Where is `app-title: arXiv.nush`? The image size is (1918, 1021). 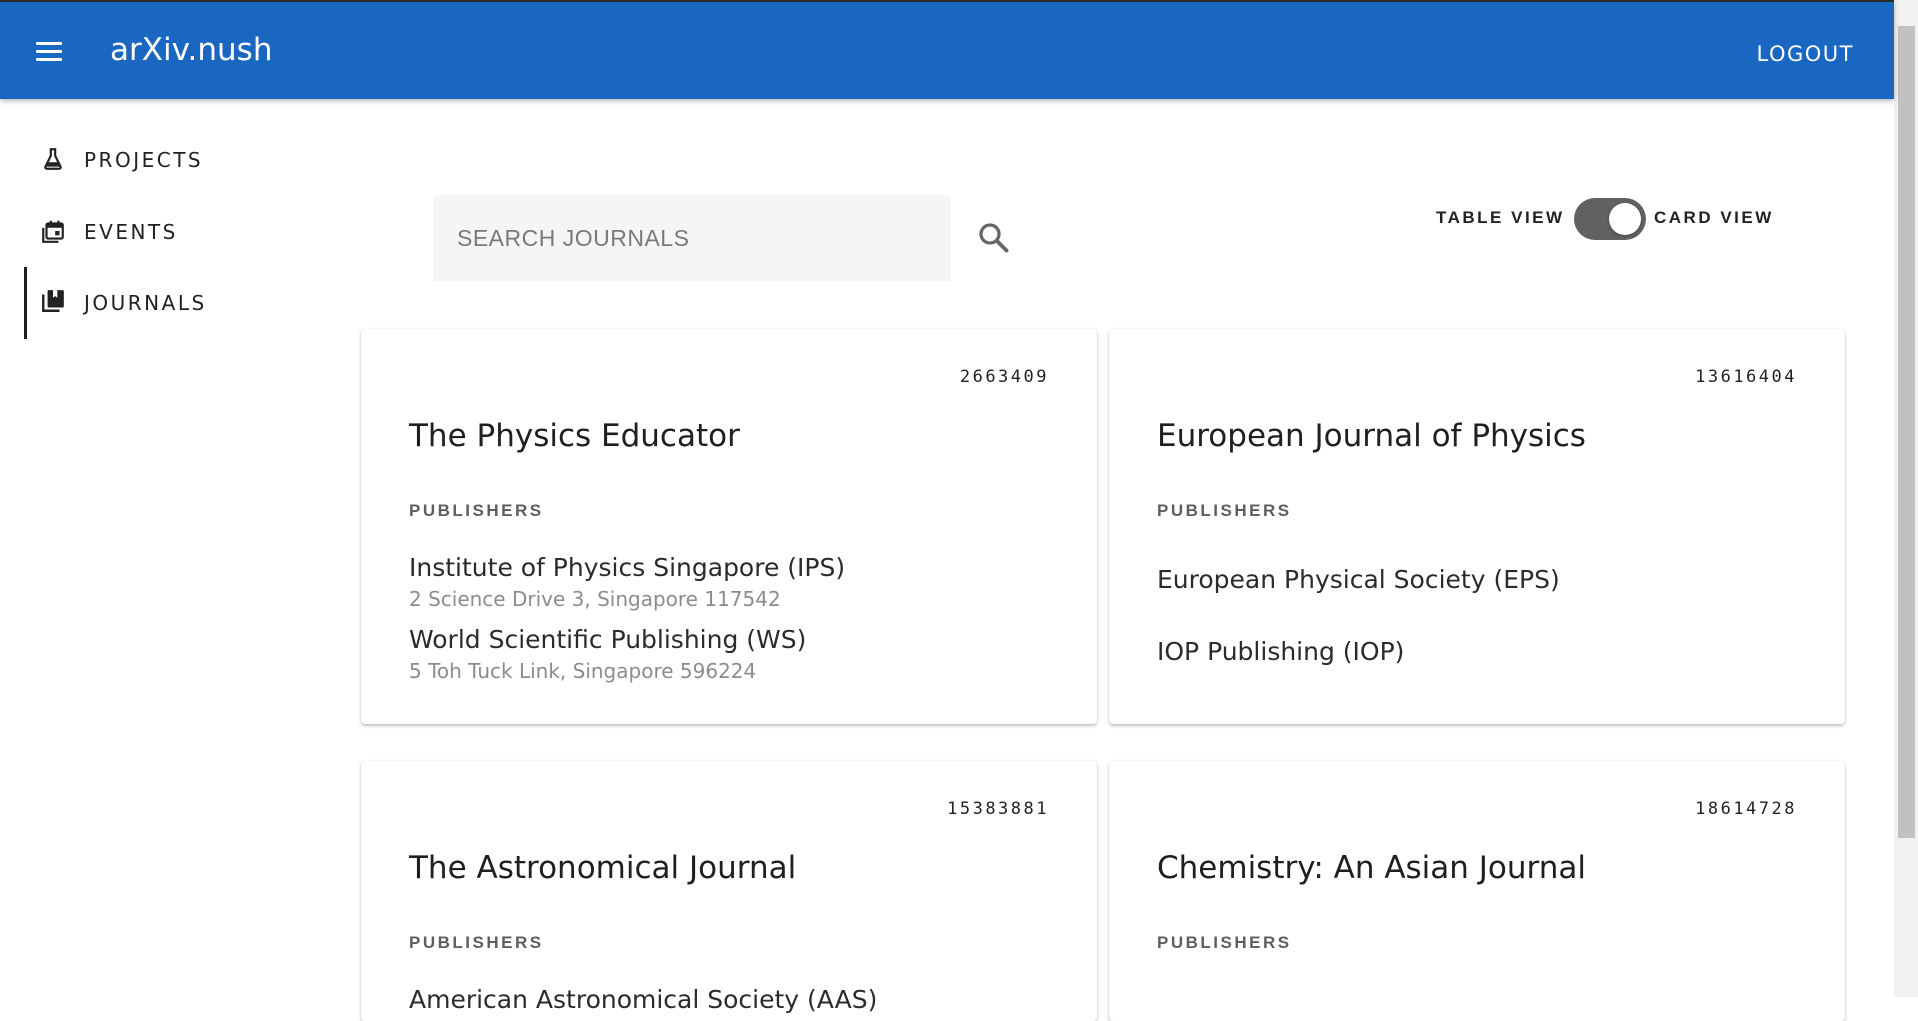
app-title: arXiv.nush is located at coordinates (191, 50).